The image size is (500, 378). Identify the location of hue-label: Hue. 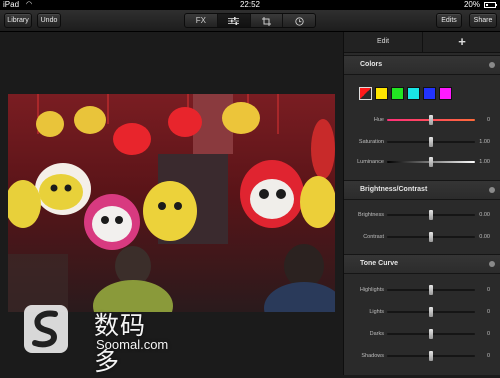
(378, 120).